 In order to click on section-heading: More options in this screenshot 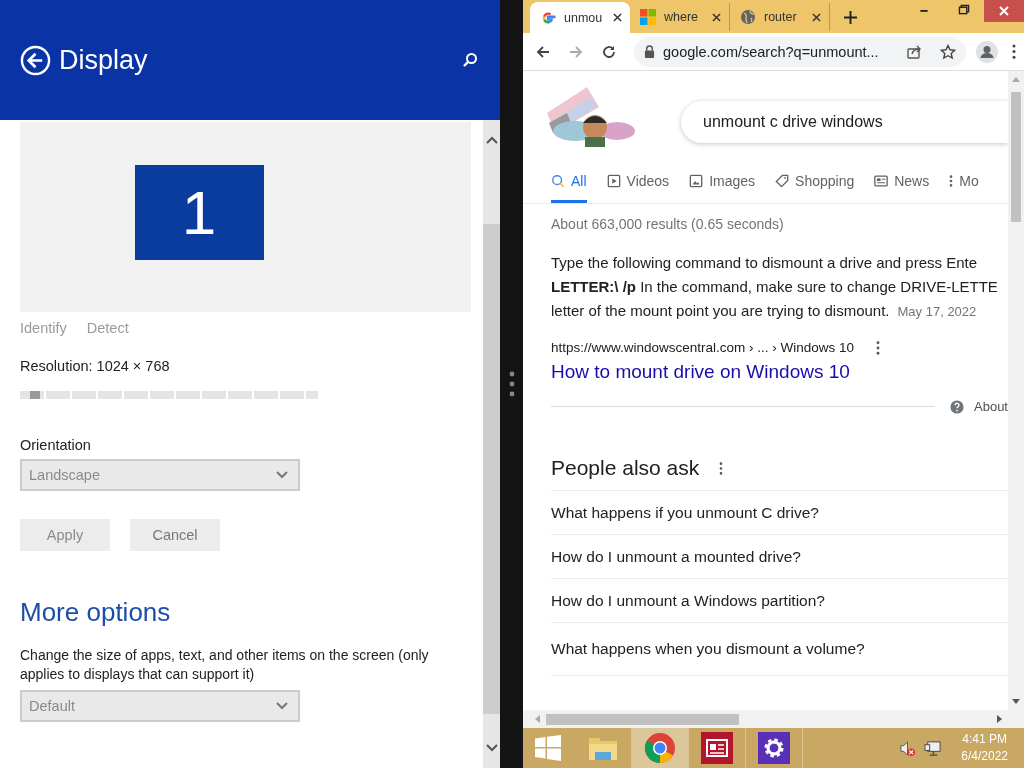, I will do `click(96, 612)`.